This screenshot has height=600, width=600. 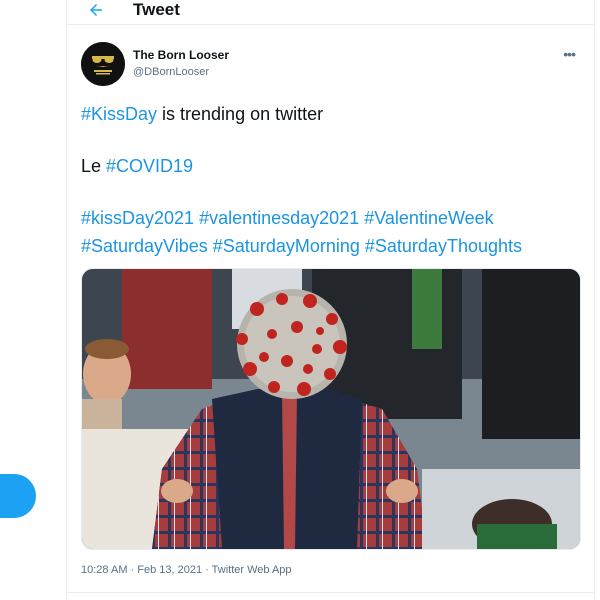 What do you see at coordinates (279, 218) in the screenshot?
I see `hashtag-link: #valentinesday2021` at bounding box center [279, 218].